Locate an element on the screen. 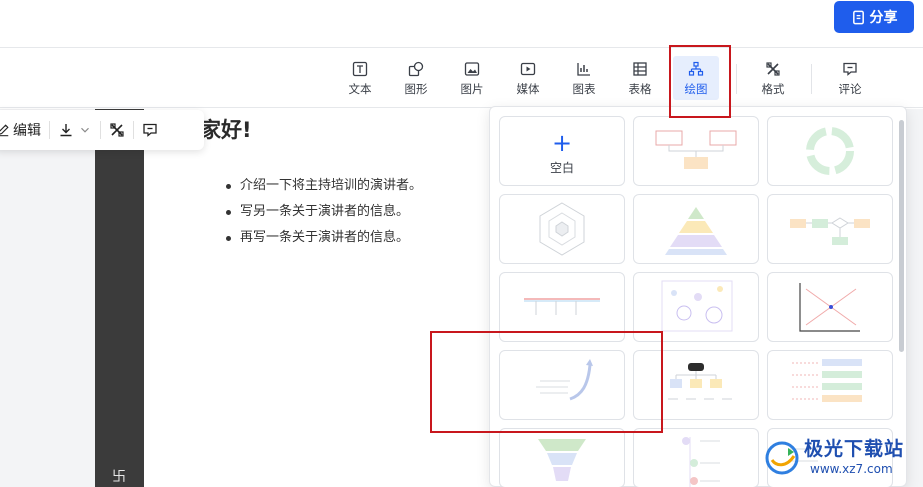 Image resolution: width=923 pixels, height=487 pixels. toolbar-comment-button: 评论 is located at coordinates (850, 80).